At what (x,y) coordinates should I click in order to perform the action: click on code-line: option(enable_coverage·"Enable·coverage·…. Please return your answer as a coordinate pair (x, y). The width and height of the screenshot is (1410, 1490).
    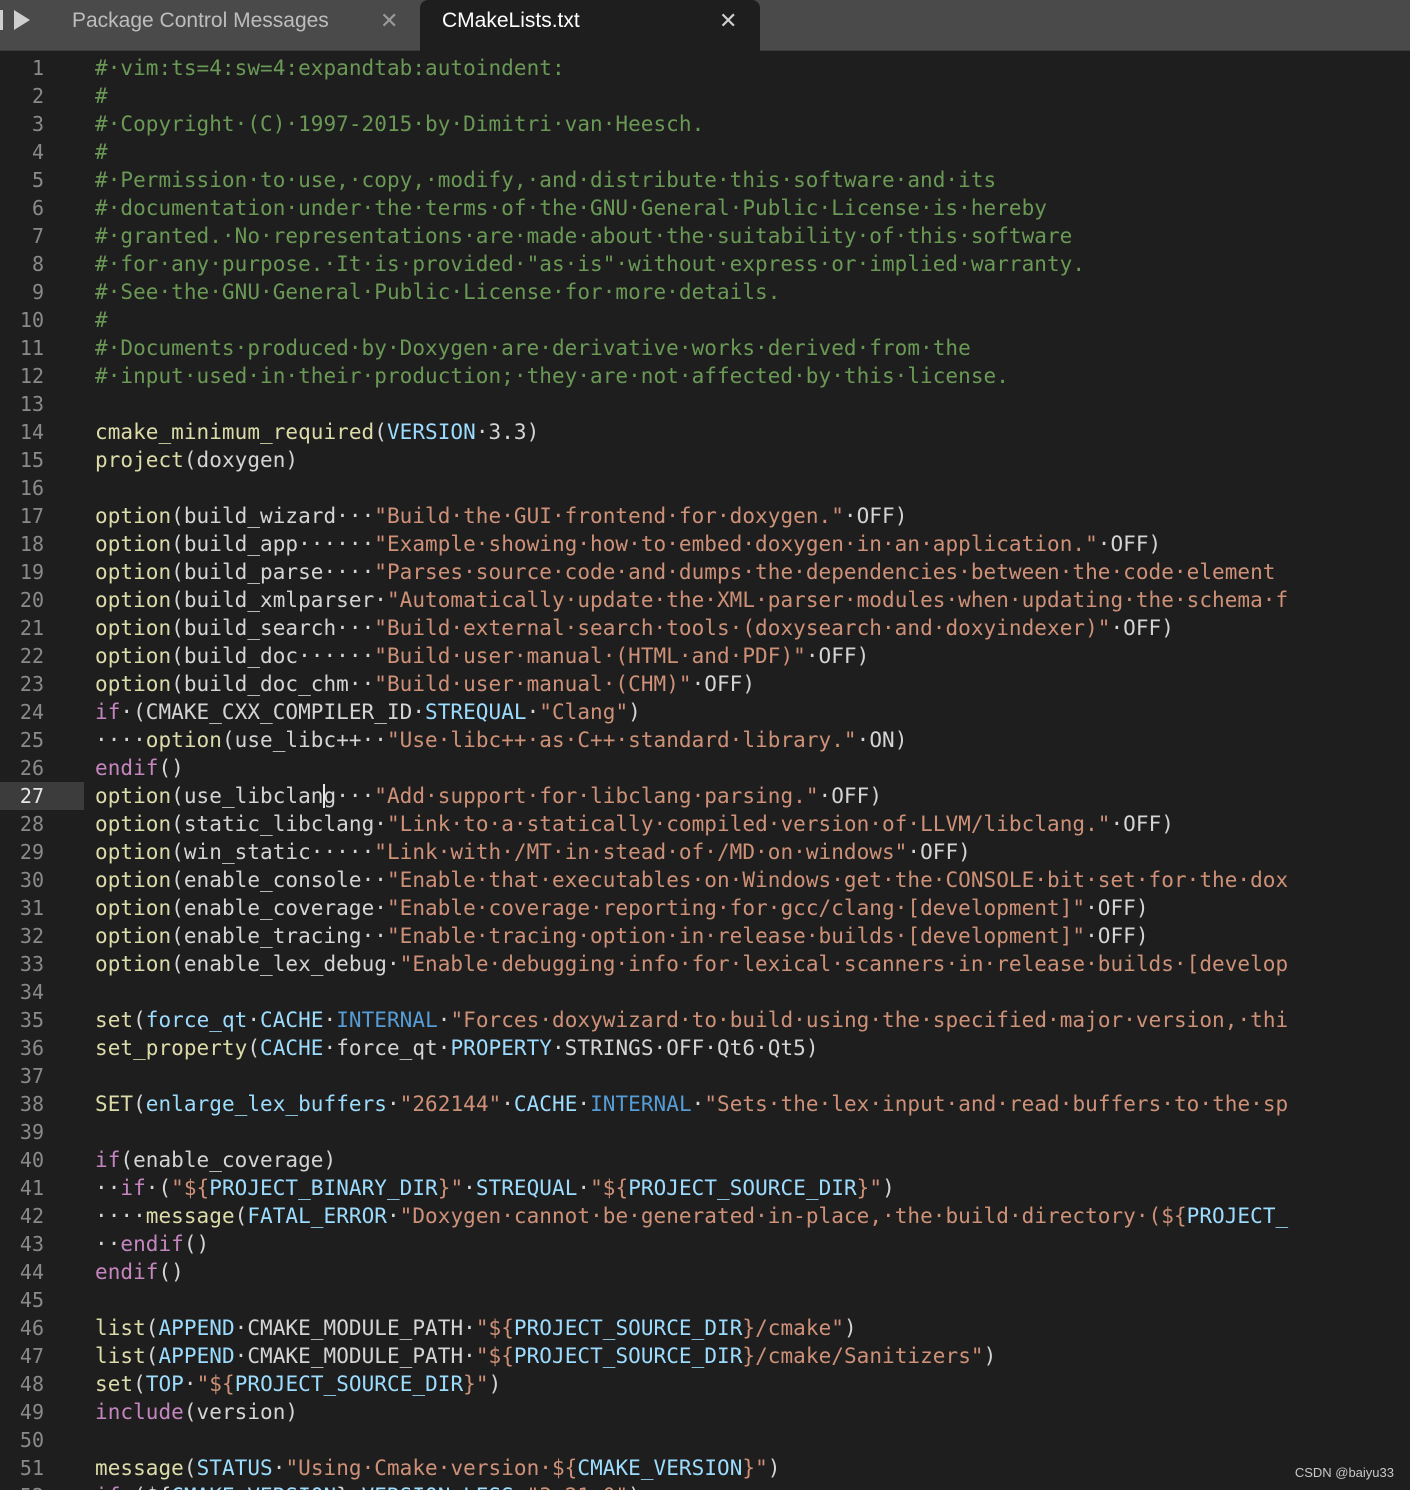
    Looking at the image, I should click on (752, 908).